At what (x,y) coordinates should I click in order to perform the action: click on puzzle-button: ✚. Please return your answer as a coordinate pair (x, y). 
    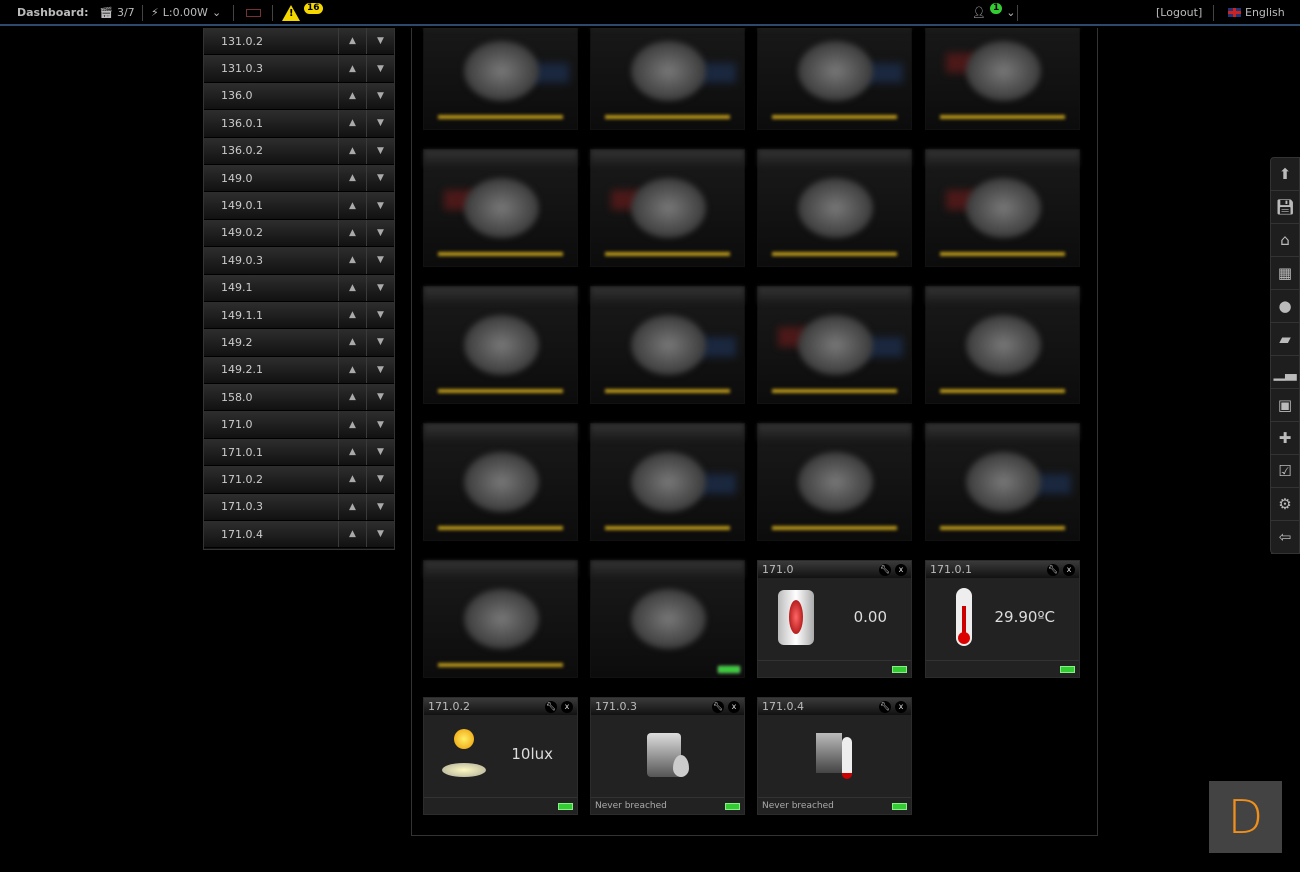
    Looking at the image, I should click on (1285, 438).